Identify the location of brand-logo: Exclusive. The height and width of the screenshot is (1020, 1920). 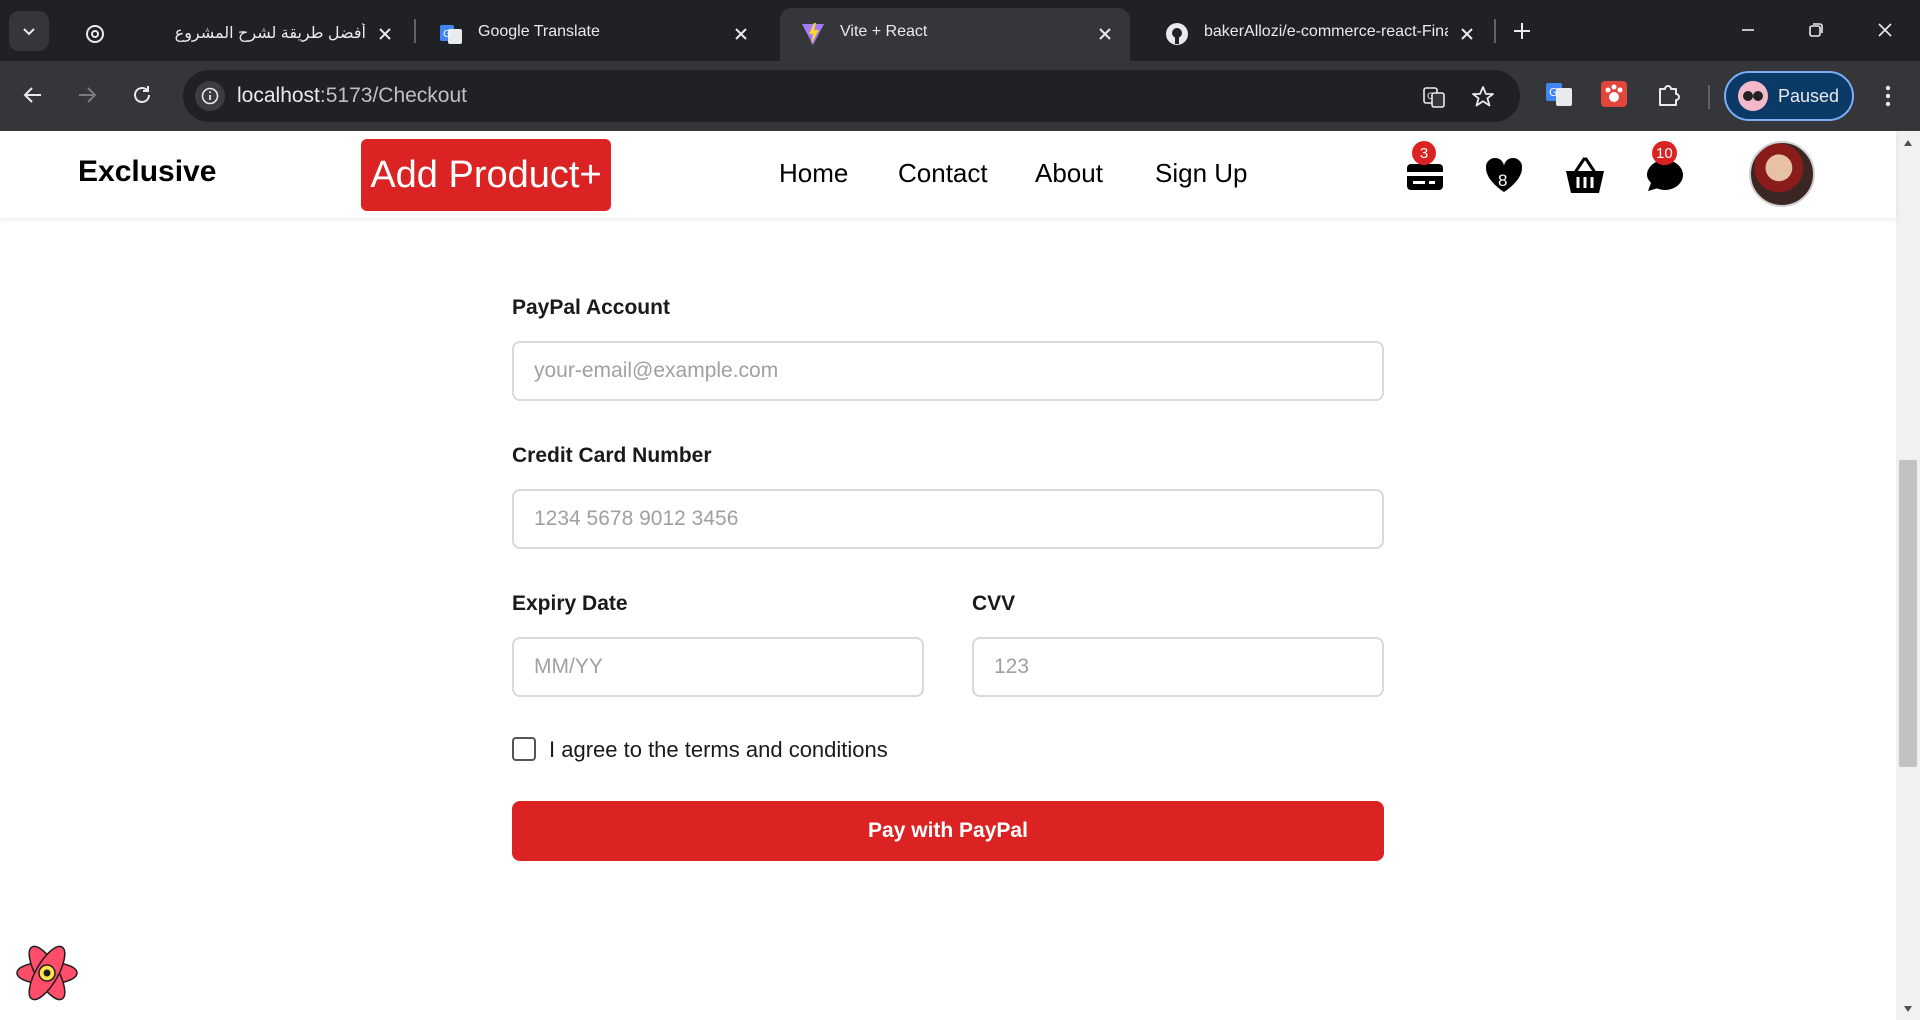
(147, 172).